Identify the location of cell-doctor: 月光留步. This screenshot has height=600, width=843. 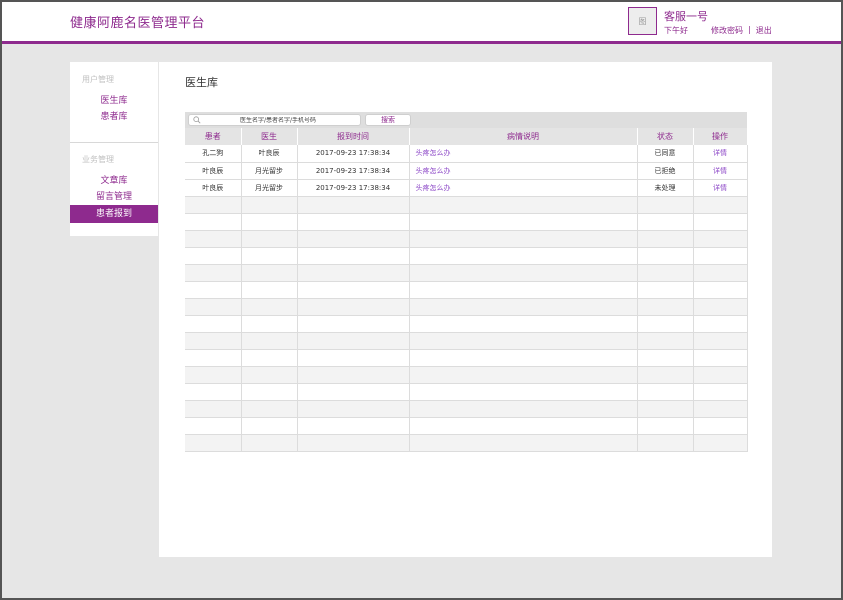
(269, 171).